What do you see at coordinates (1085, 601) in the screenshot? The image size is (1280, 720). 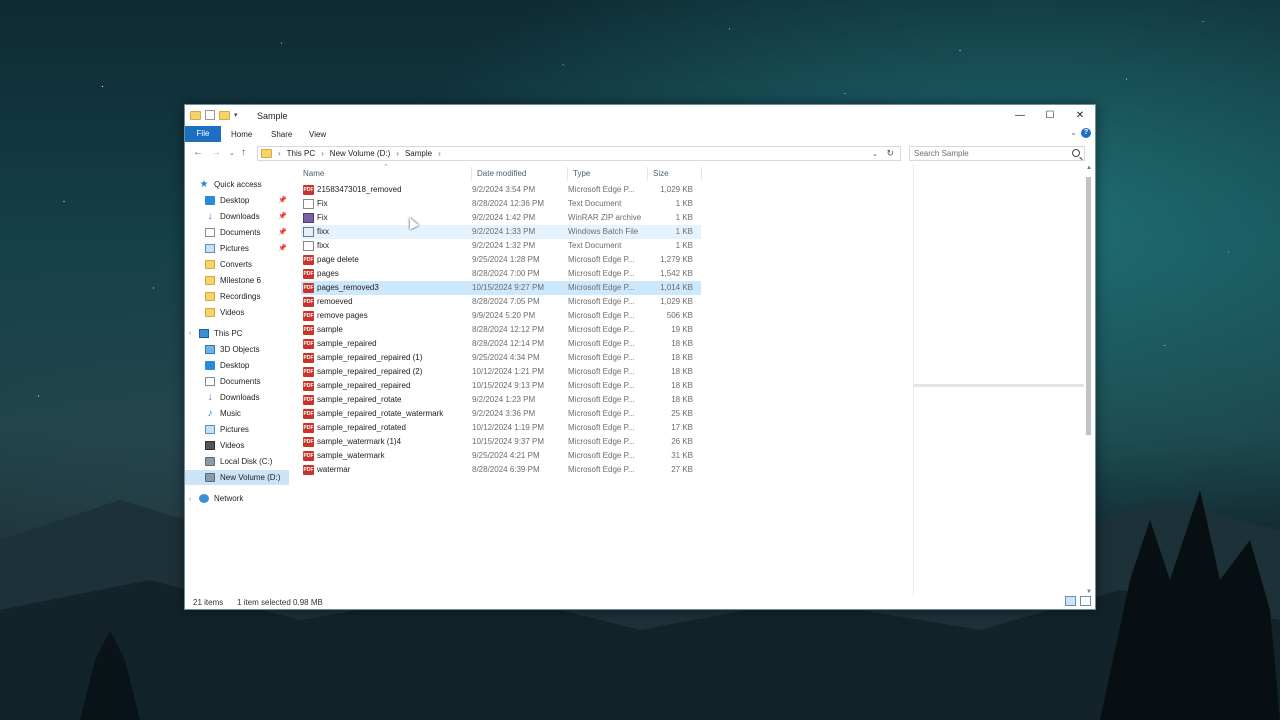 I see `large-icons-view-icon` at bounding box center [1085, 601].